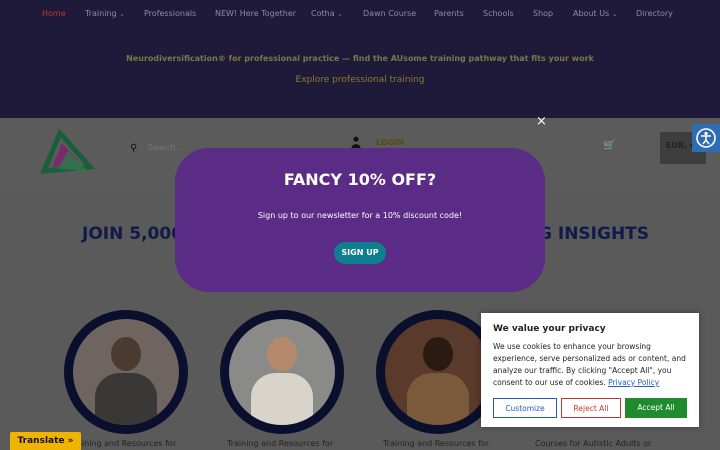 This screenshot has height=450, width=720. What do you see at coordinates (45, 441) in the screenshot?
I see `translate-button: Translate »` at bounding box center [45, 441].